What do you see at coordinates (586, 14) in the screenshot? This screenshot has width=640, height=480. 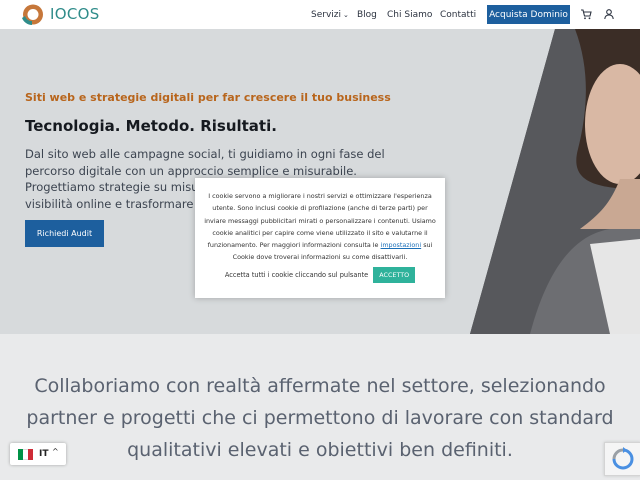 I see `cart-icon` at bounding box center [586, 14].